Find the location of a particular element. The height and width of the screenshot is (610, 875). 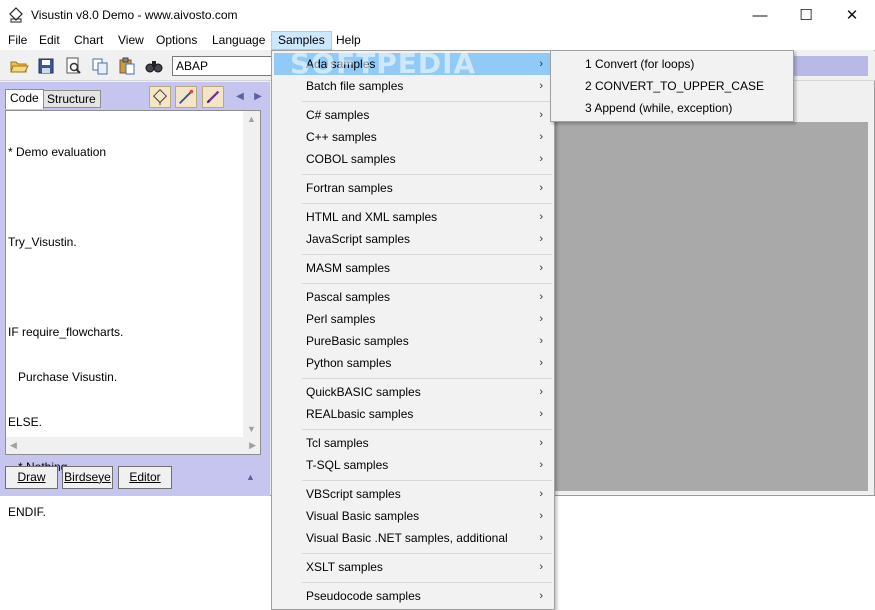

menu-item-cpp: C++ samples › is located at coordinates (413, 137).